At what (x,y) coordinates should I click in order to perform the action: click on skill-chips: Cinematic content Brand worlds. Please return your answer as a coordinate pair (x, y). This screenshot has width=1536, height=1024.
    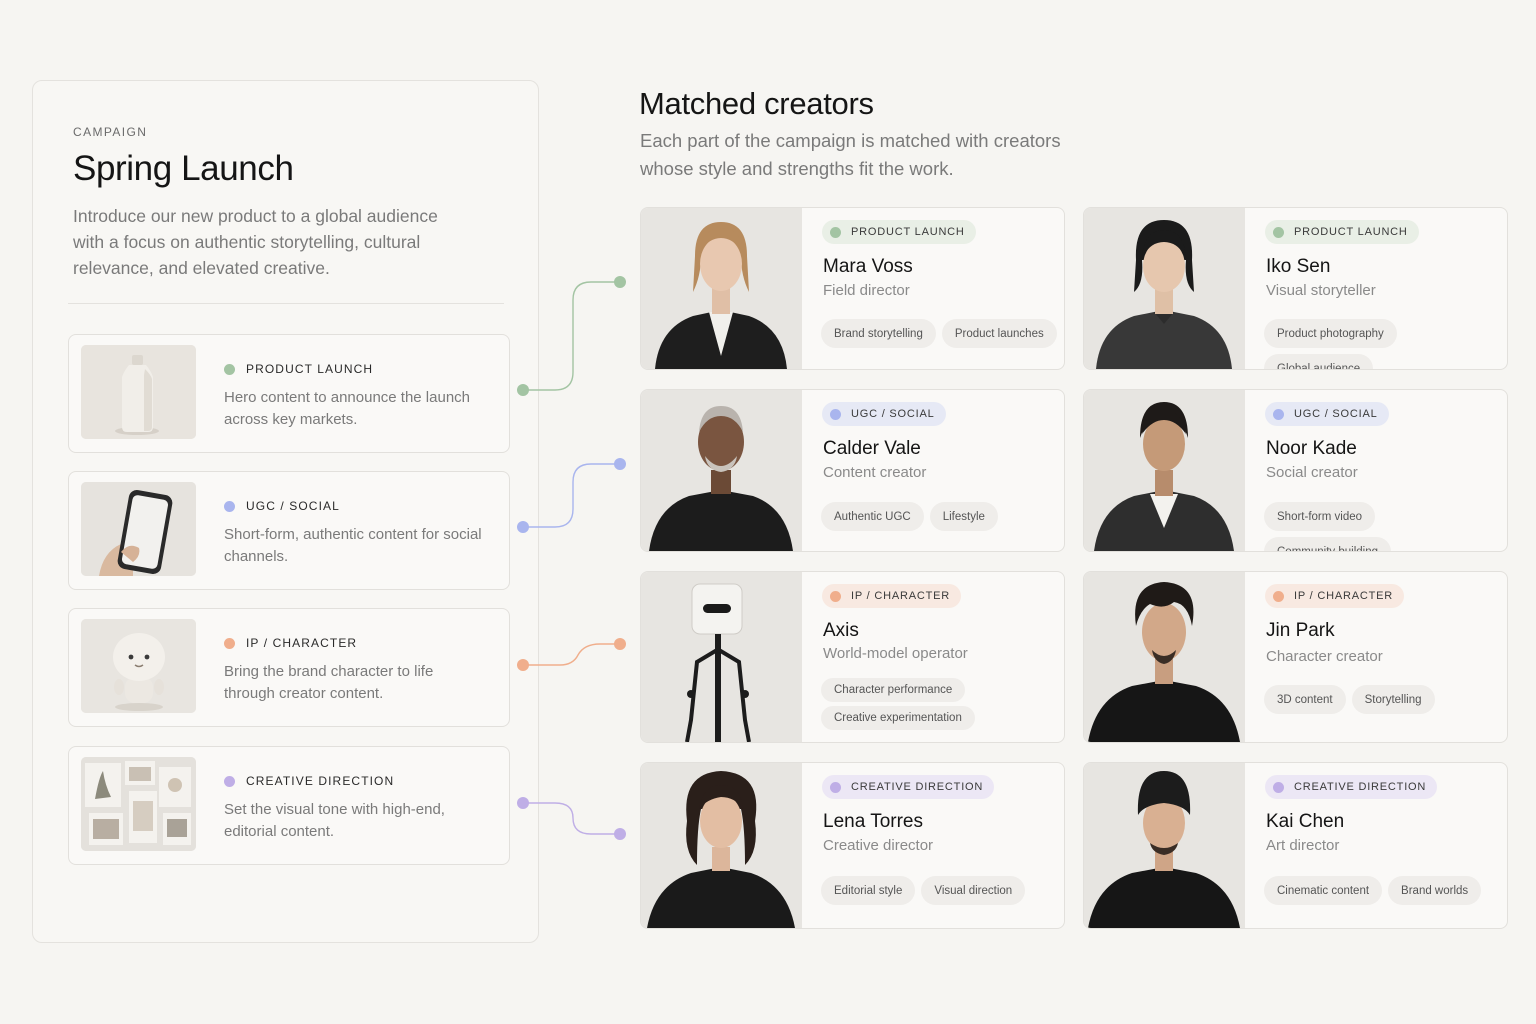
    Looking at the image, I should click on (1382, 890).